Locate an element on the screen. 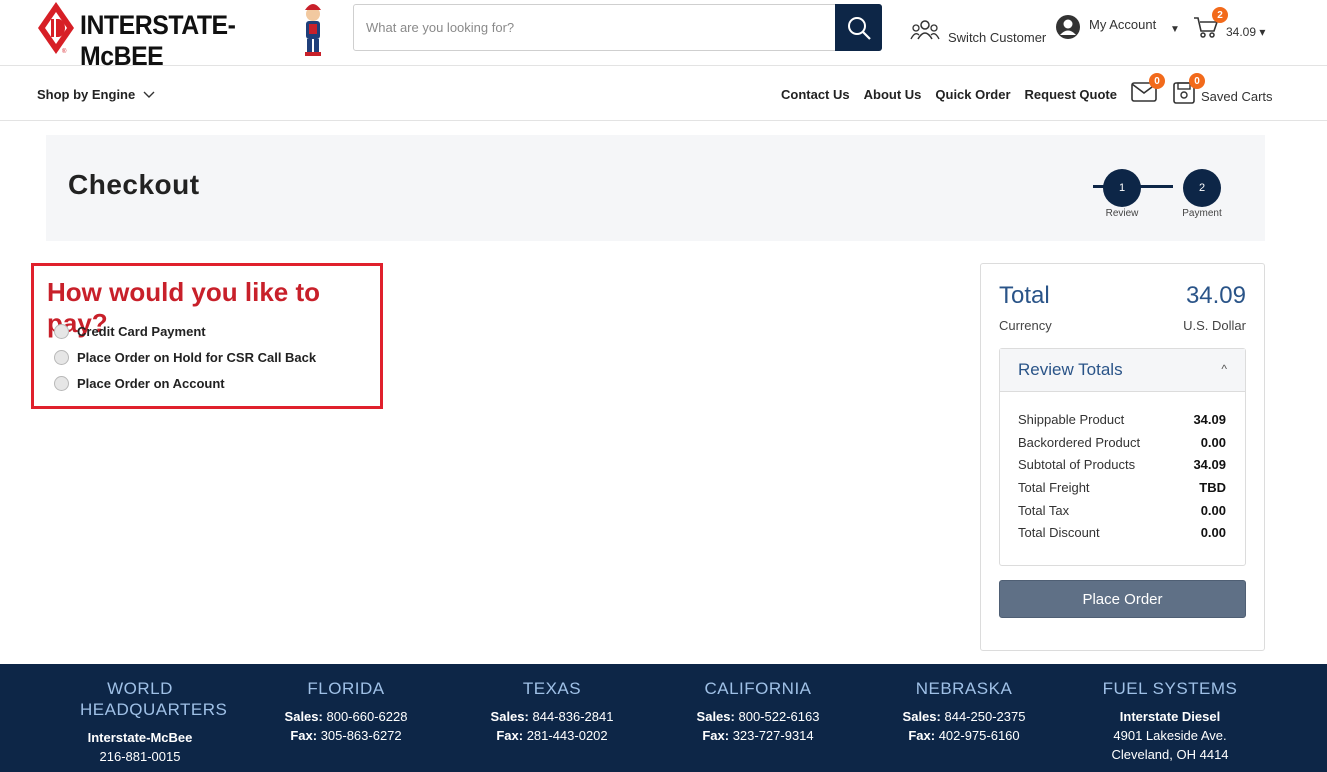 Image resolution: width=1327 pixels, height=772 pixels. radio-on-account is located at coordinates (61, 383).